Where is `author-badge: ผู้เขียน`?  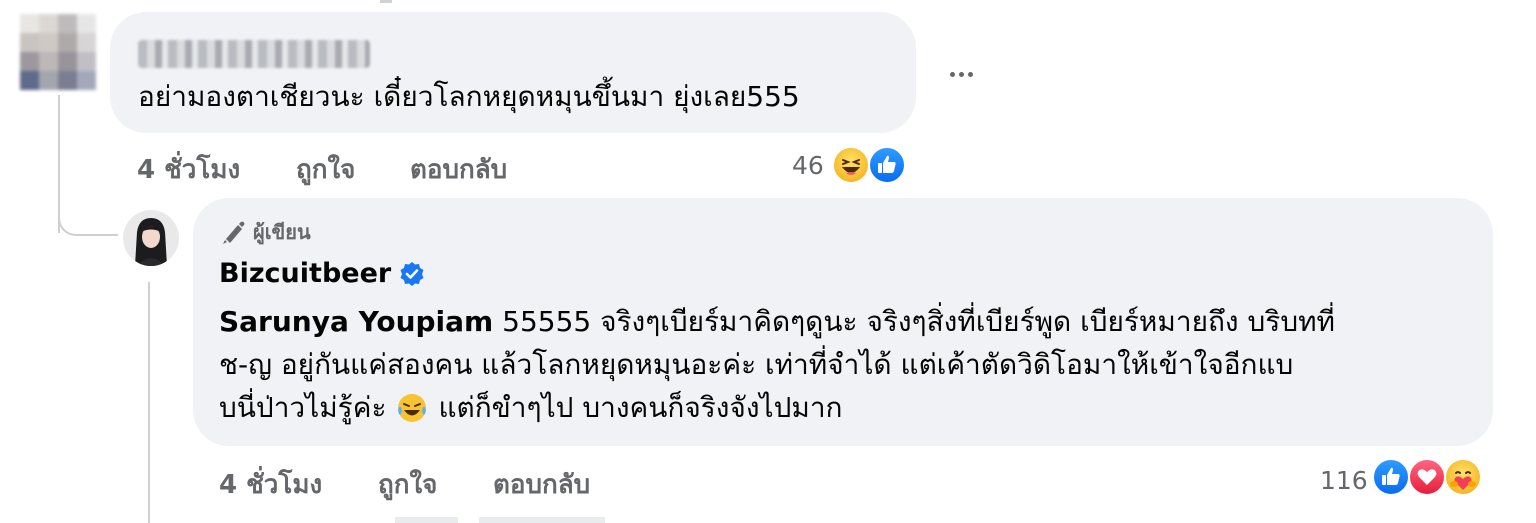 author-badge: ผู้เขียน is located at coordinates (265, 232).